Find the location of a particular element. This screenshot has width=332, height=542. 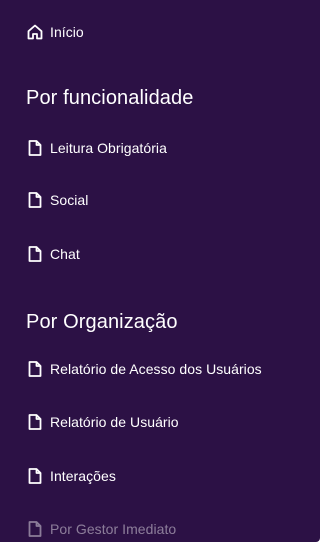

sidebar-item-label: Interações is located at coordinates (83, 476).